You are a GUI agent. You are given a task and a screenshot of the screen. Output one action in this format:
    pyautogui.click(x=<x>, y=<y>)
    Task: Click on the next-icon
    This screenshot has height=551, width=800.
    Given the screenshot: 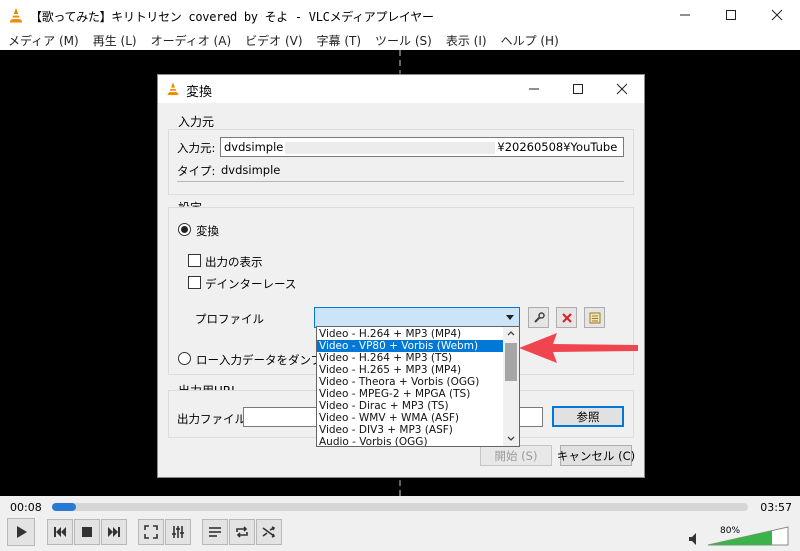 What is the action you would take?
    pyautogui.click(x=114, y=532)
    